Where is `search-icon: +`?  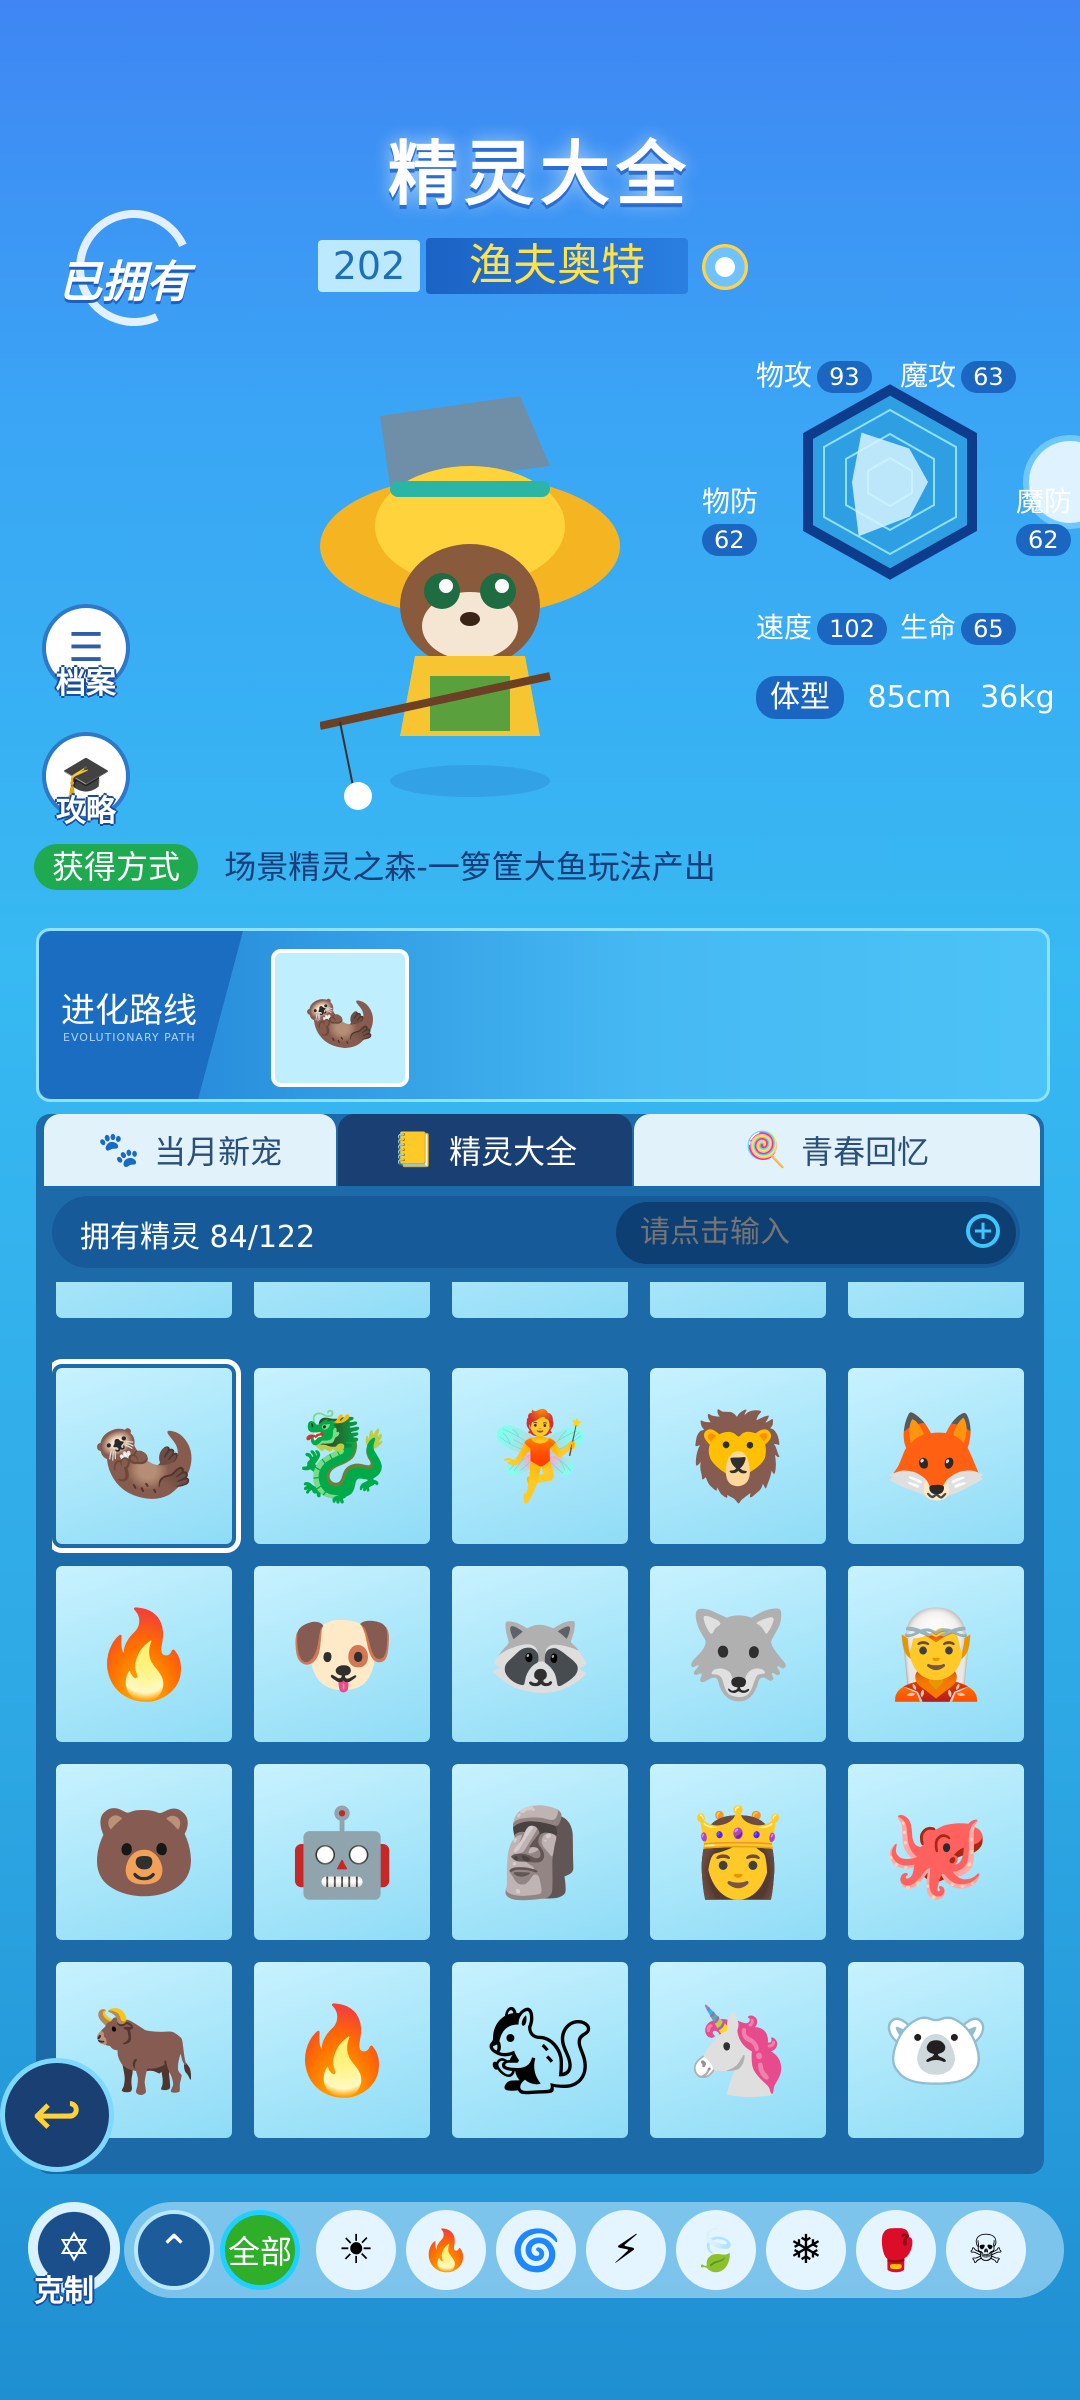
search-icon: + is located at coordinates (983, 1231).